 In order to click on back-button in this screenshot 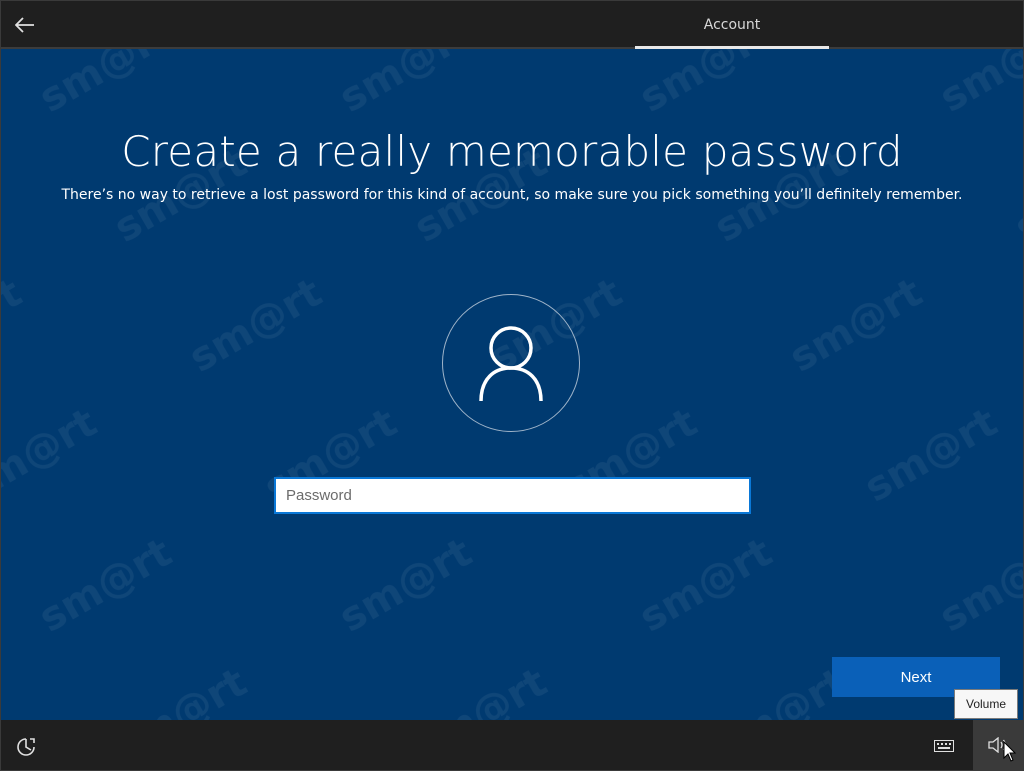, I will do `click(25, 25)`.